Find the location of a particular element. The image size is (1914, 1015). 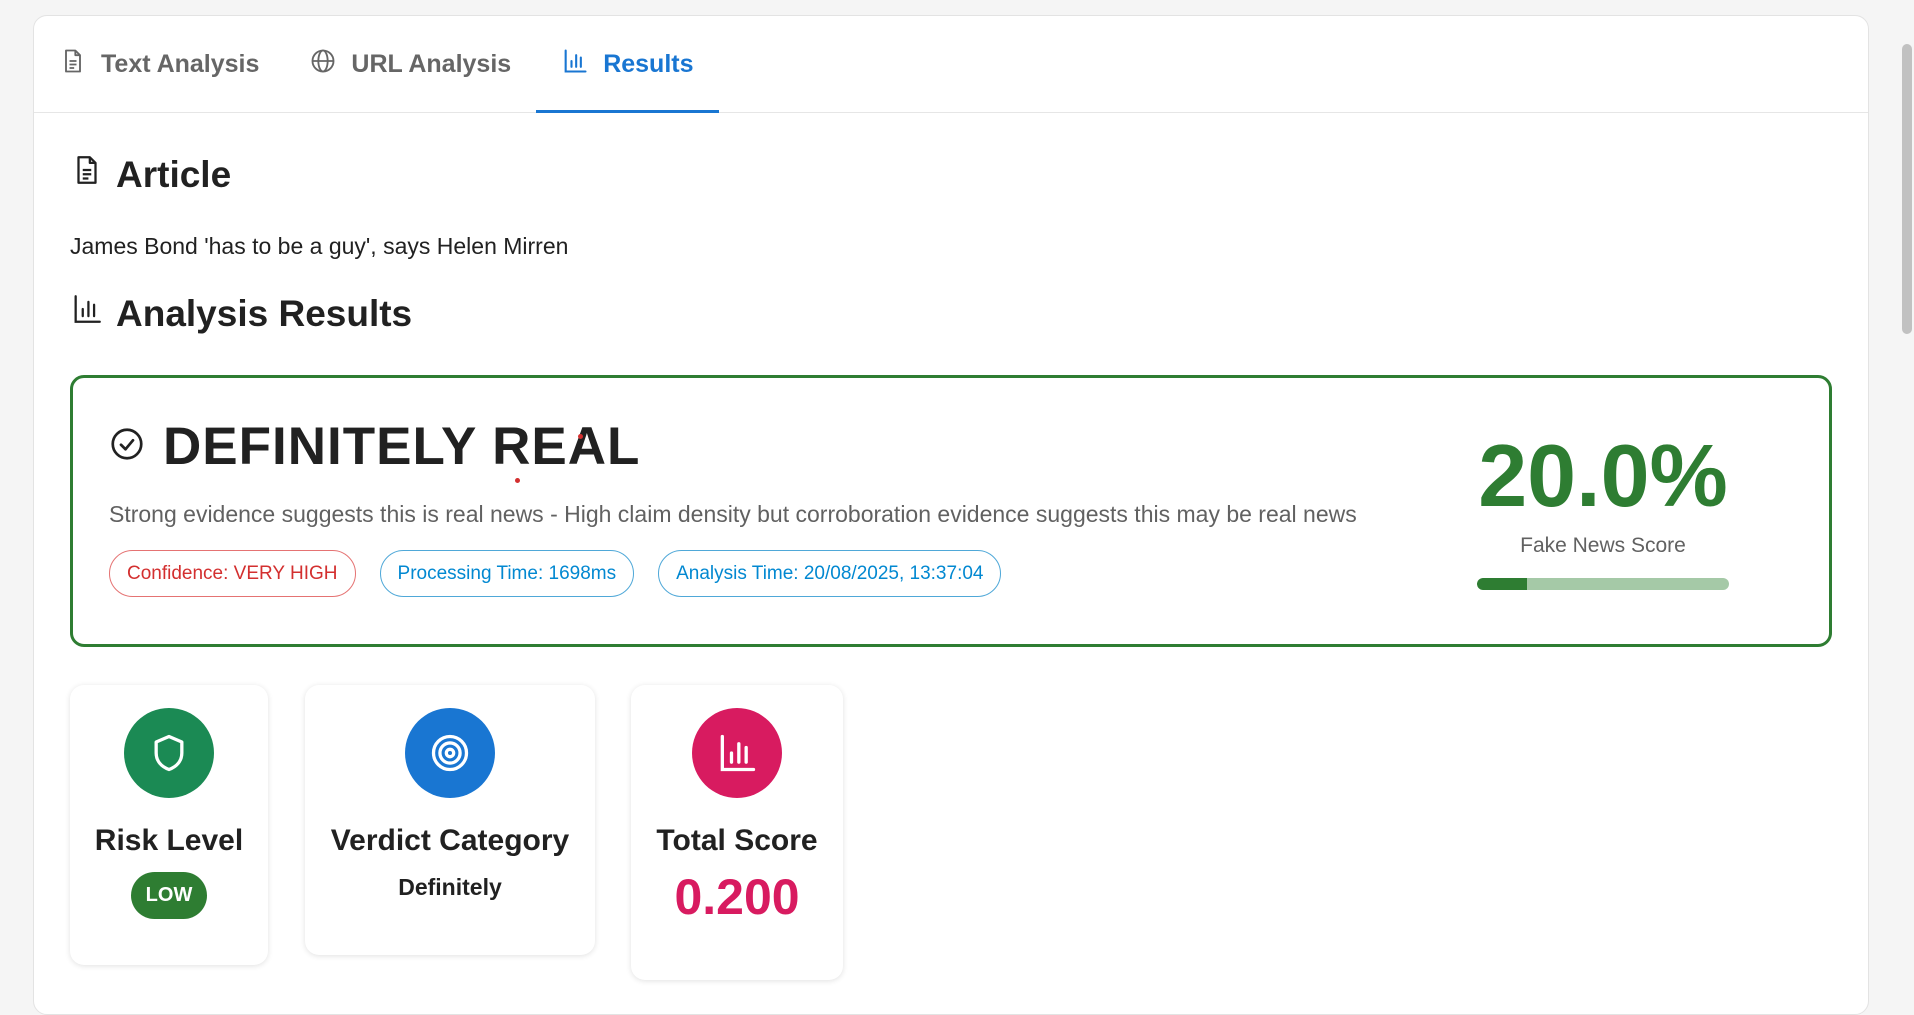

globe-icon is located at coordinates (323, 64).